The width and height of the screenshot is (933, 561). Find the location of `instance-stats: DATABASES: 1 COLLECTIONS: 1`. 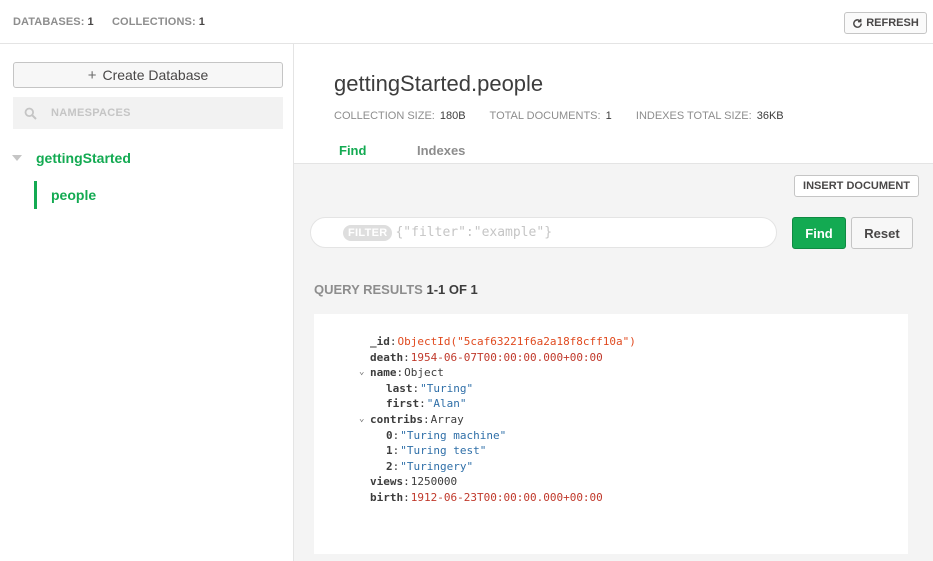

instance-stats: DATABASES: 1 COLLECTIONS: 1 is located at coordinates (109, 22).